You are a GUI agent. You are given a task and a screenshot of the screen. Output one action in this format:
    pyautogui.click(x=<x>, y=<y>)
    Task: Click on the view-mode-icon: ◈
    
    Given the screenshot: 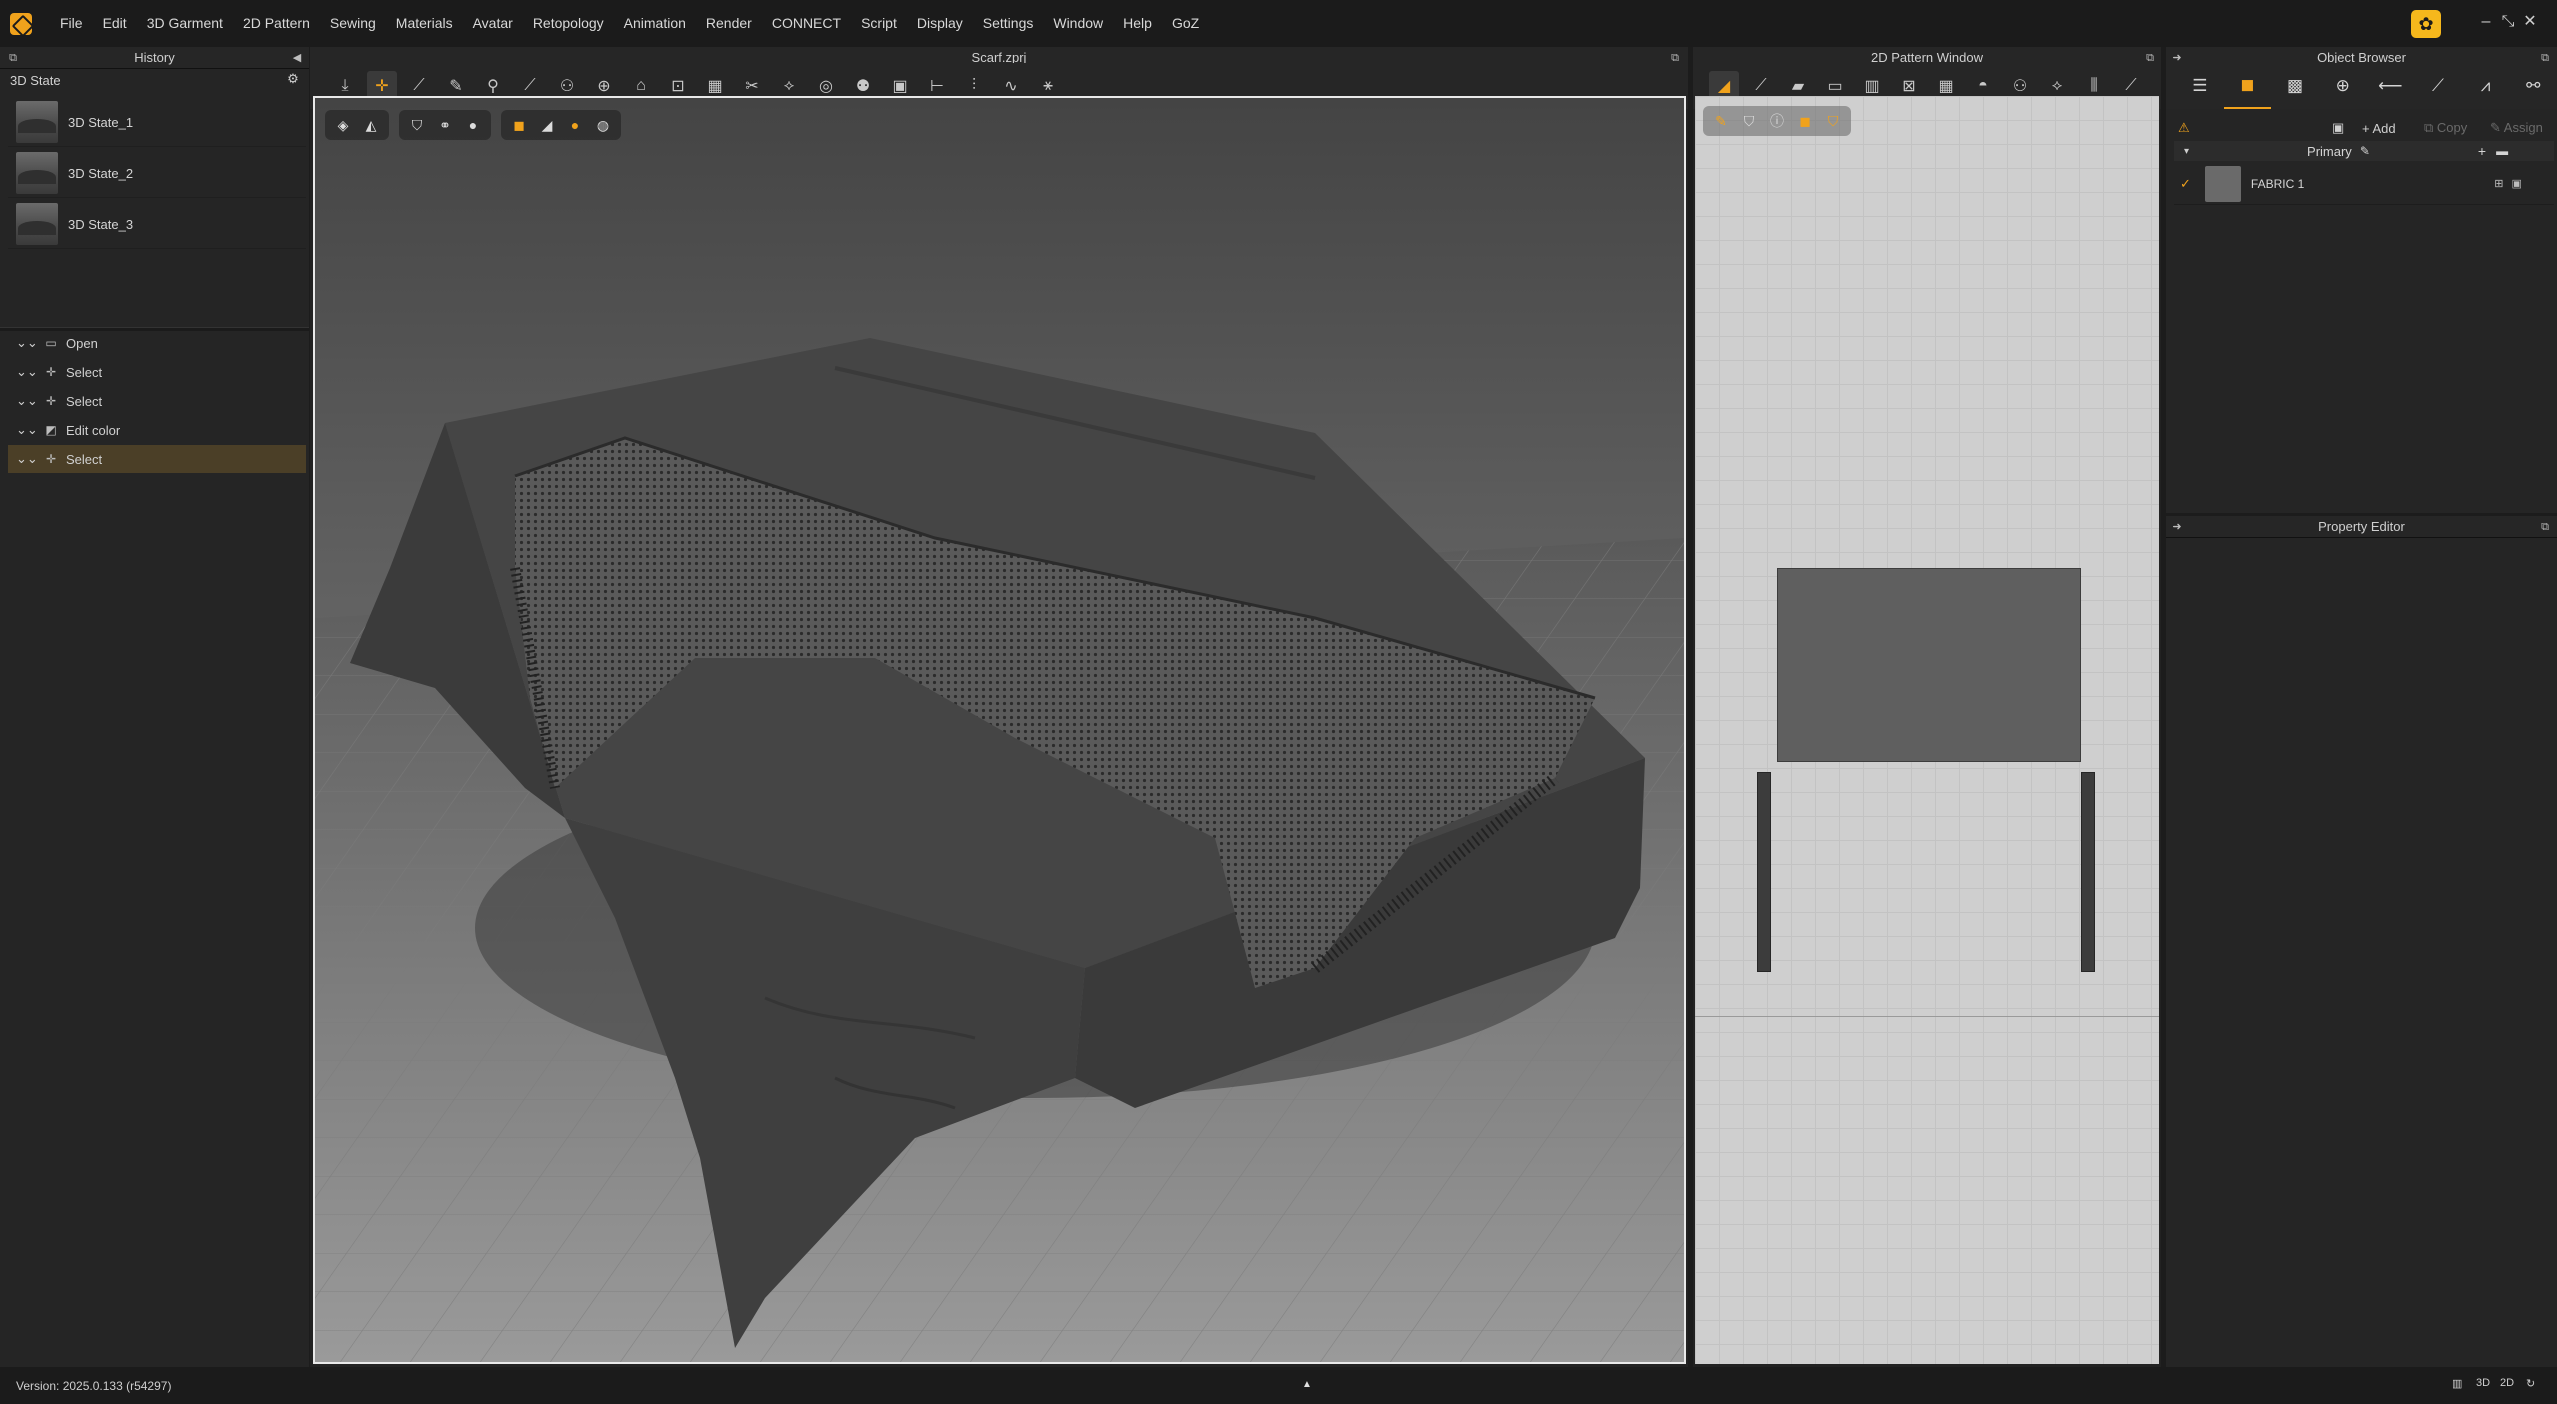 What is the action you would take?
    pyautogui.click(x=343, y=125)
    